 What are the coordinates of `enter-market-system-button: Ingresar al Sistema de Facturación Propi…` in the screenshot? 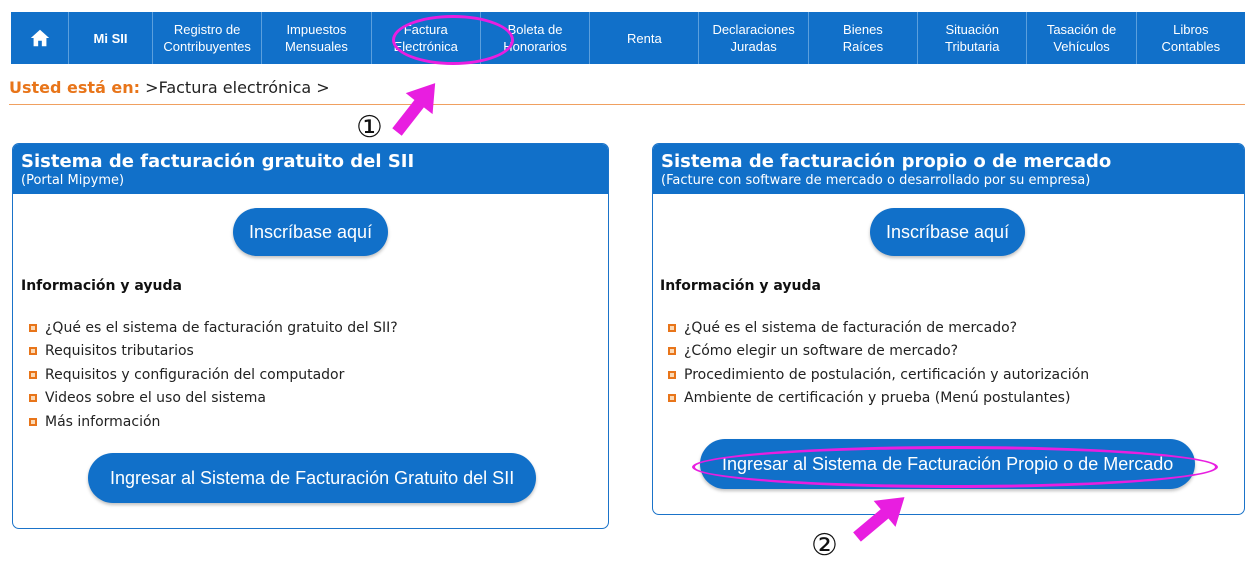 It's located at (948, 464).